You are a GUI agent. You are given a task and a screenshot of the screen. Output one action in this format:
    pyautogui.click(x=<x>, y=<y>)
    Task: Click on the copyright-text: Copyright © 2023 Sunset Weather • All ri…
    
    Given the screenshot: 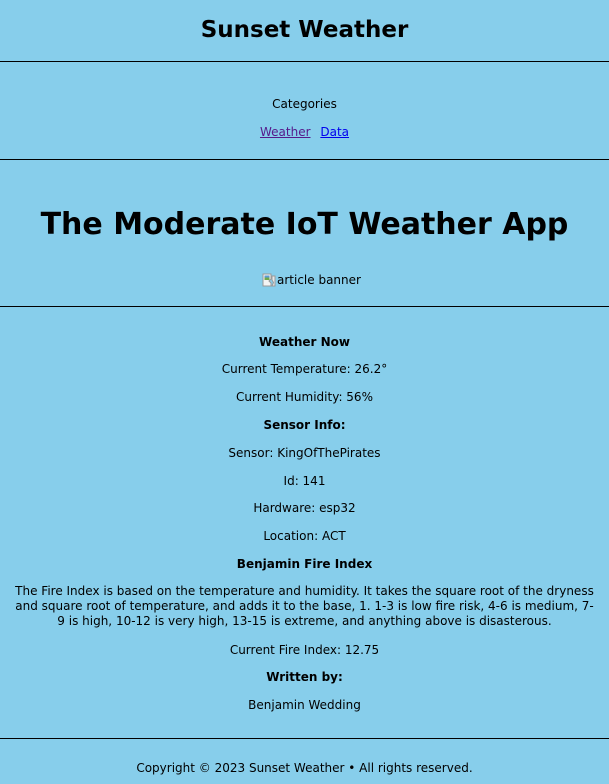 What is the action you would take?
    pyautogui.click(x=304, y=768)
    